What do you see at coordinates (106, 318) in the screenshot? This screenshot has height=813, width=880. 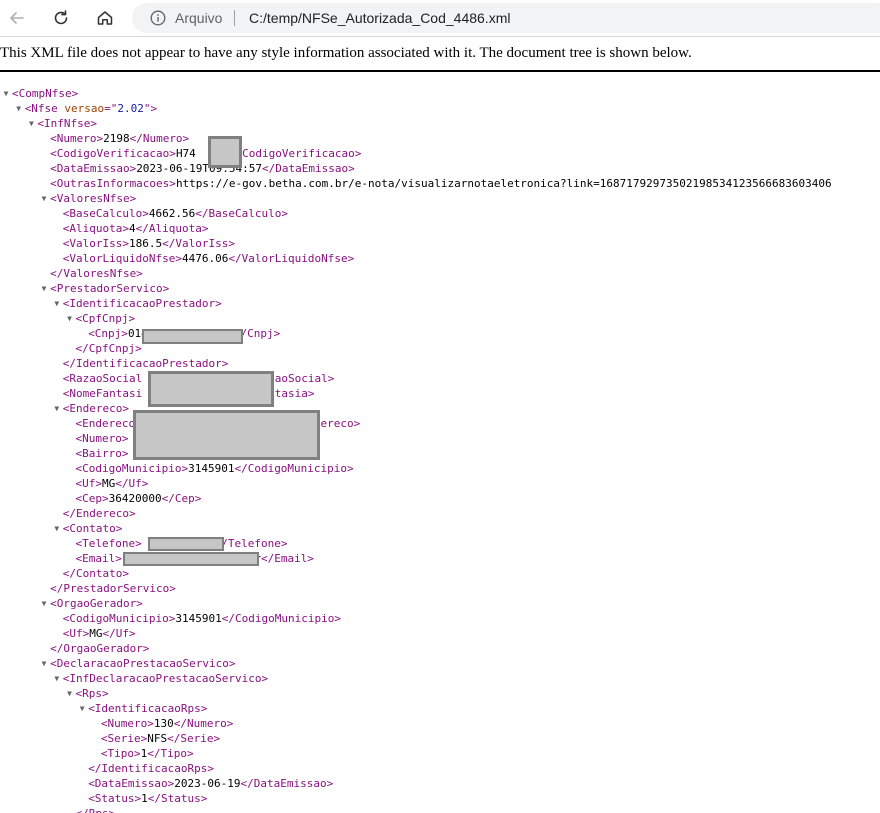 I see `xml-line: <CpfCnpj>` at bounding box center [106, 318].